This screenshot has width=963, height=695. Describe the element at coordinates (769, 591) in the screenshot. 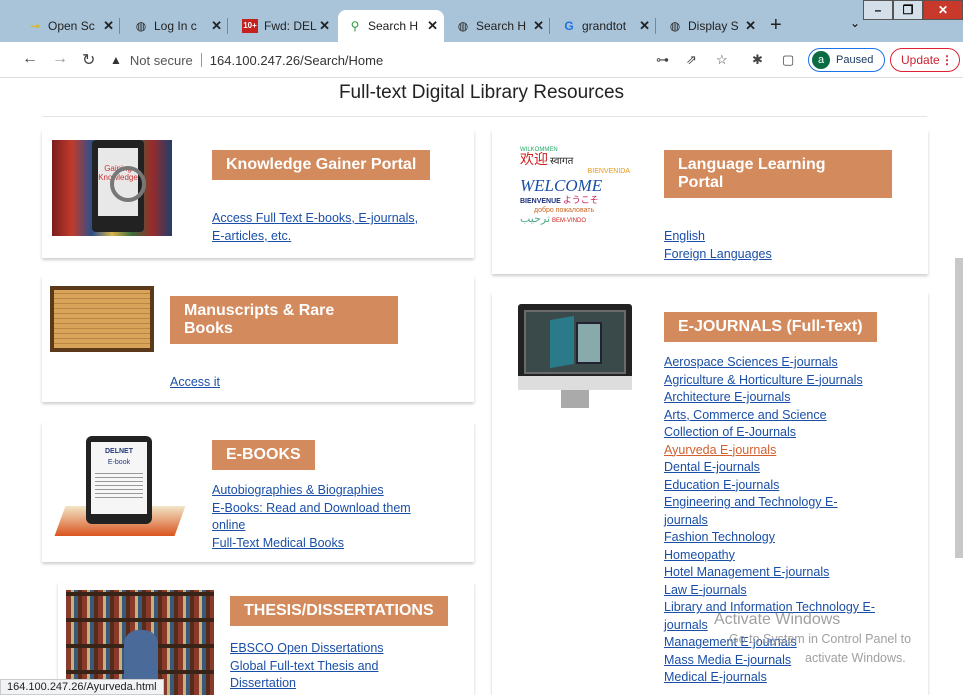

I see `law-ejournals-link: Law E-journals` at that location.